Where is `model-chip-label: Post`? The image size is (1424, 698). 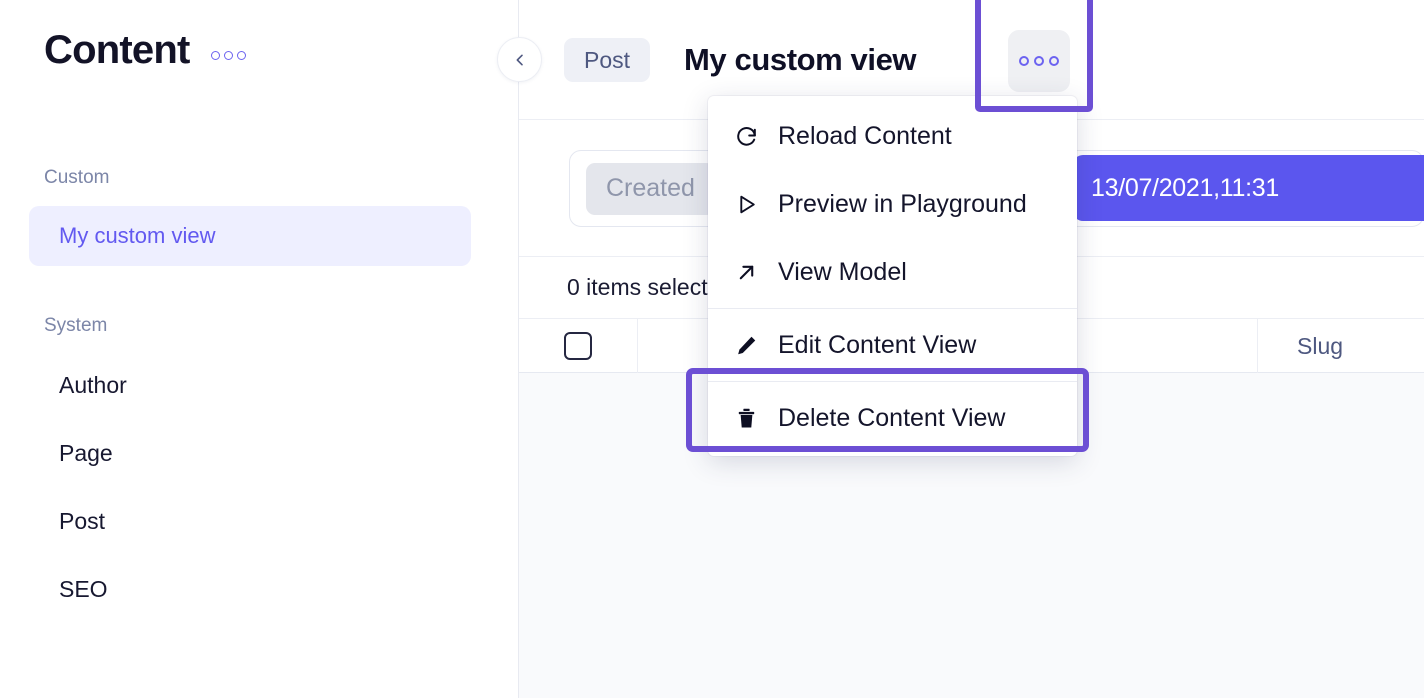
model-chip-label: Post is located at coordinates (607, 59).